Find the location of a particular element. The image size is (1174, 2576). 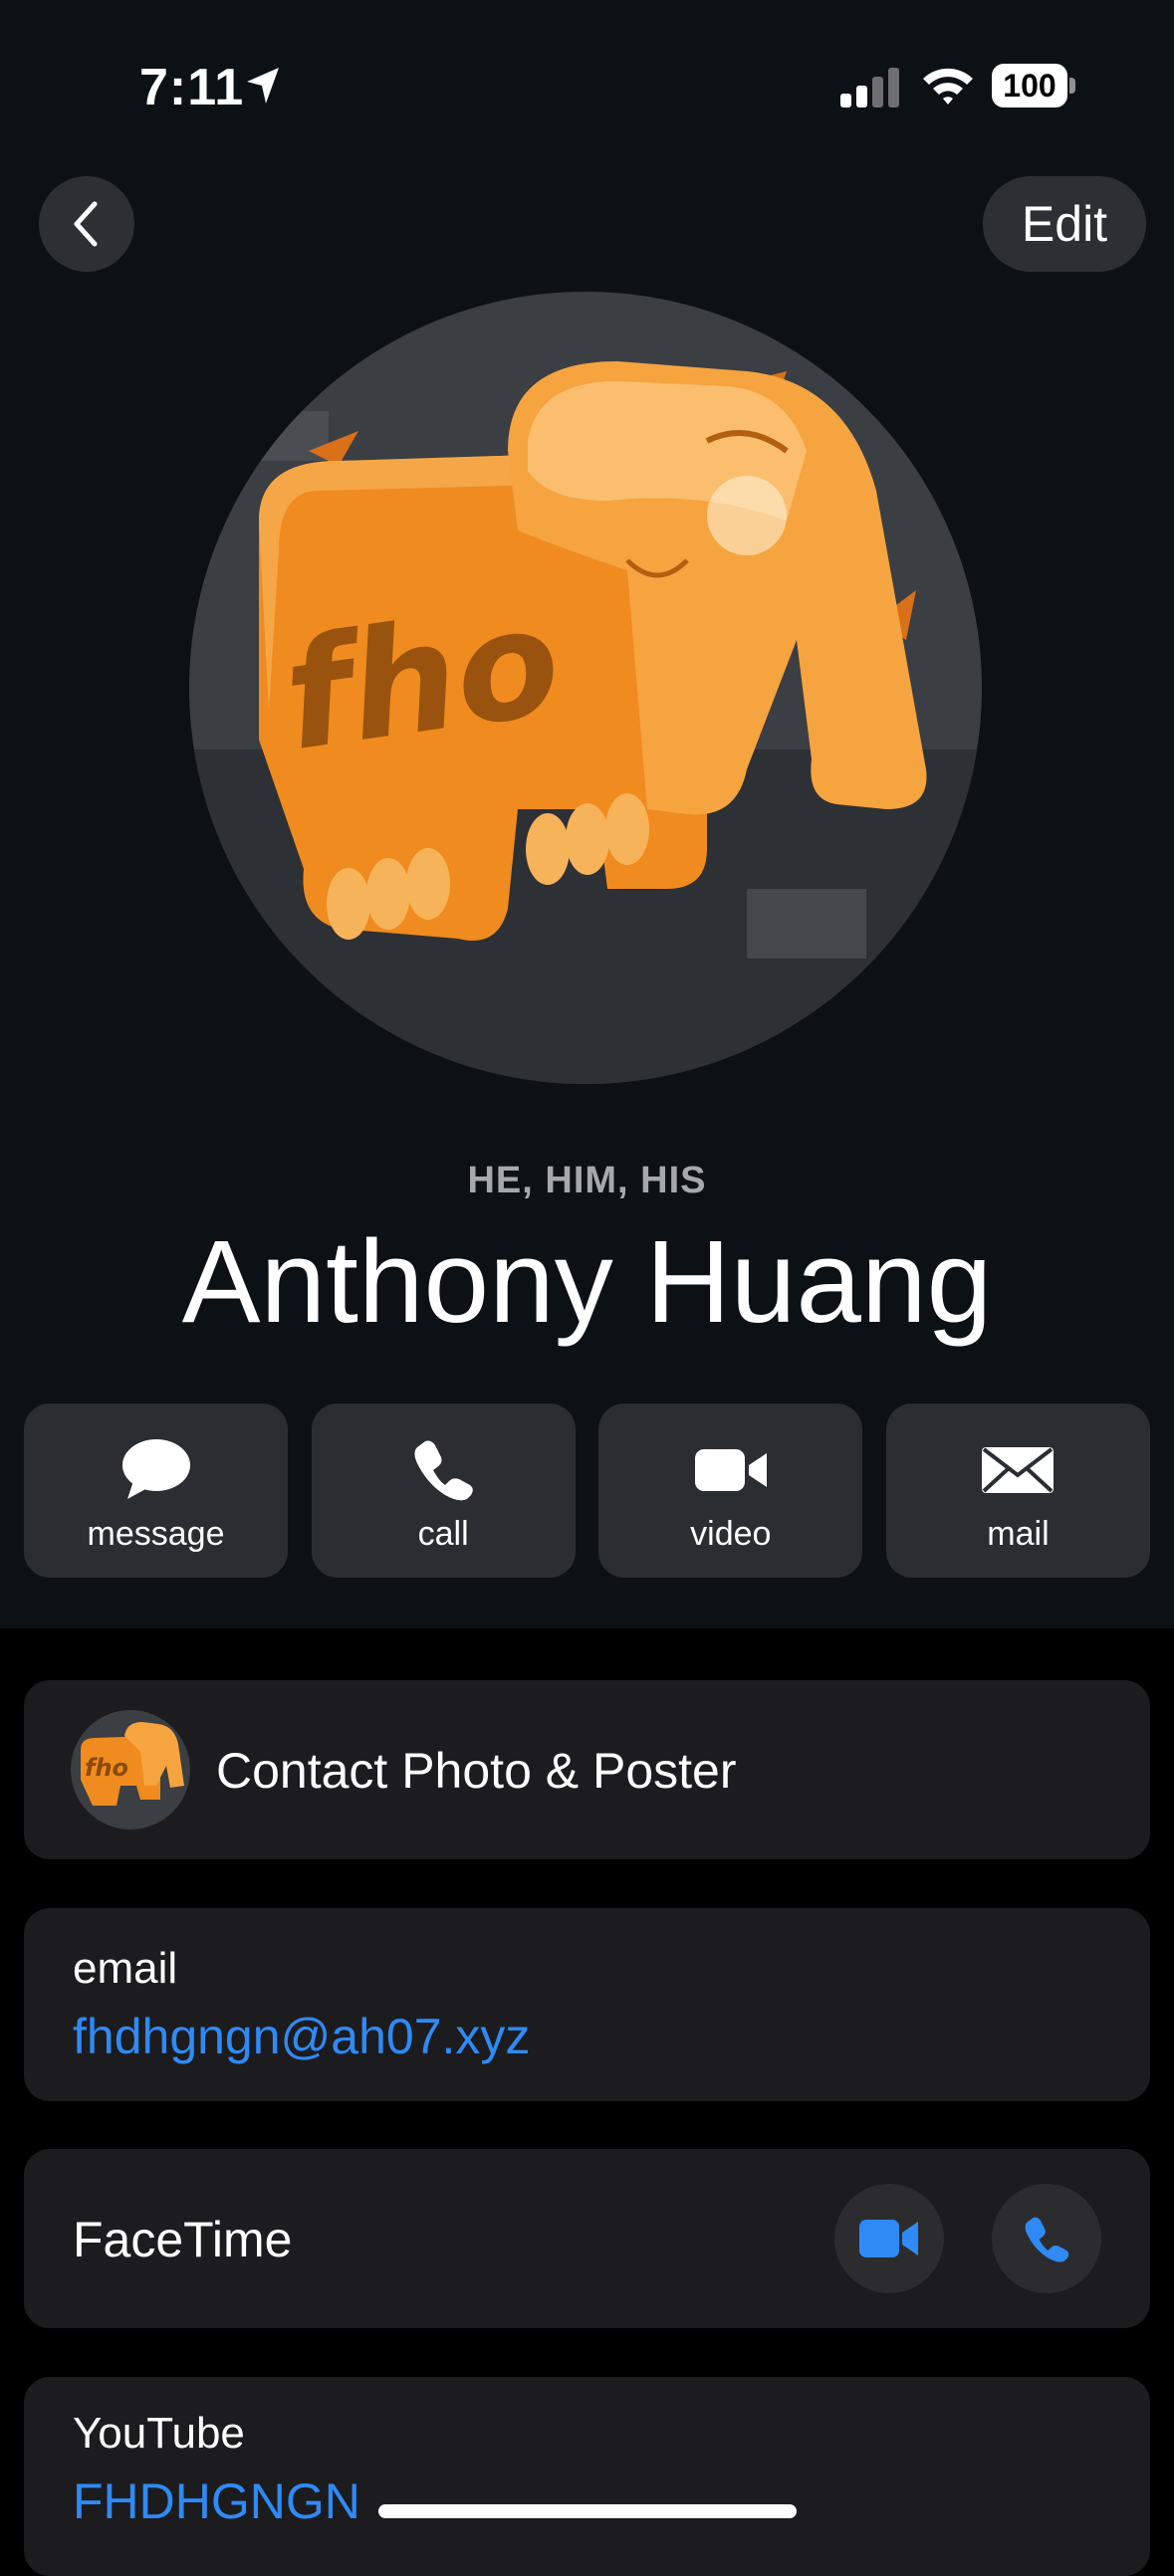

contact-name: Anthony Huang is located at coordinates (587, 1282).